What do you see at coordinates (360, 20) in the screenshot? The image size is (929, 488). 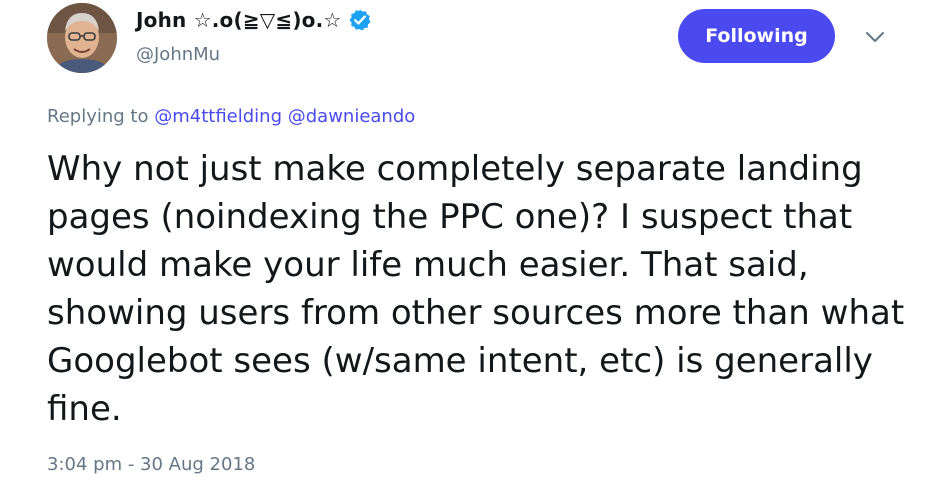 I see `verified-badge-icon` at bounding box center [360, 20].